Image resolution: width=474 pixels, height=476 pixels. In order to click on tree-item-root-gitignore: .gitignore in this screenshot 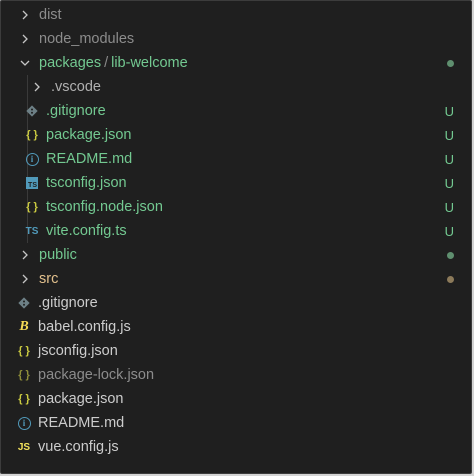, I will do `click(236, 303)`.